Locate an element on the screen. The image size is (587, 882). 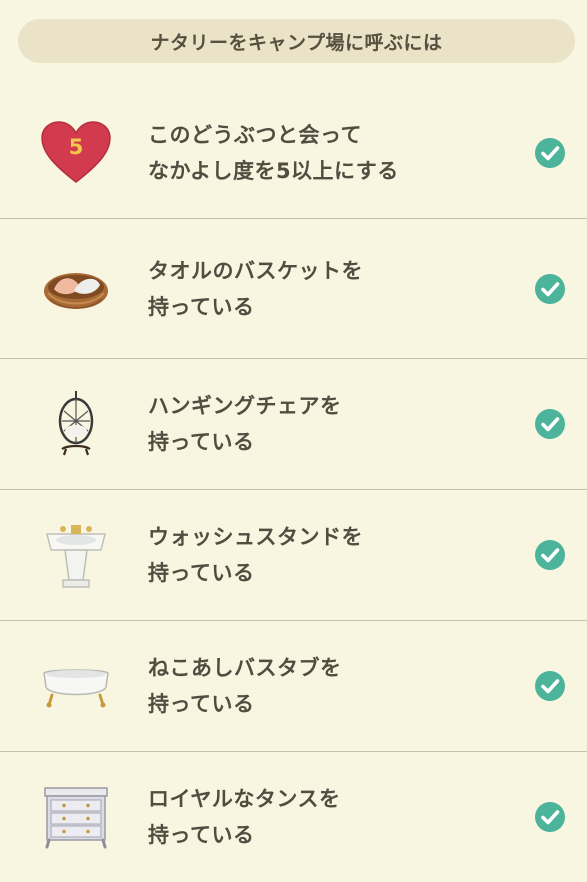
hanging-chair-icon is located at coordinates (76, 424).